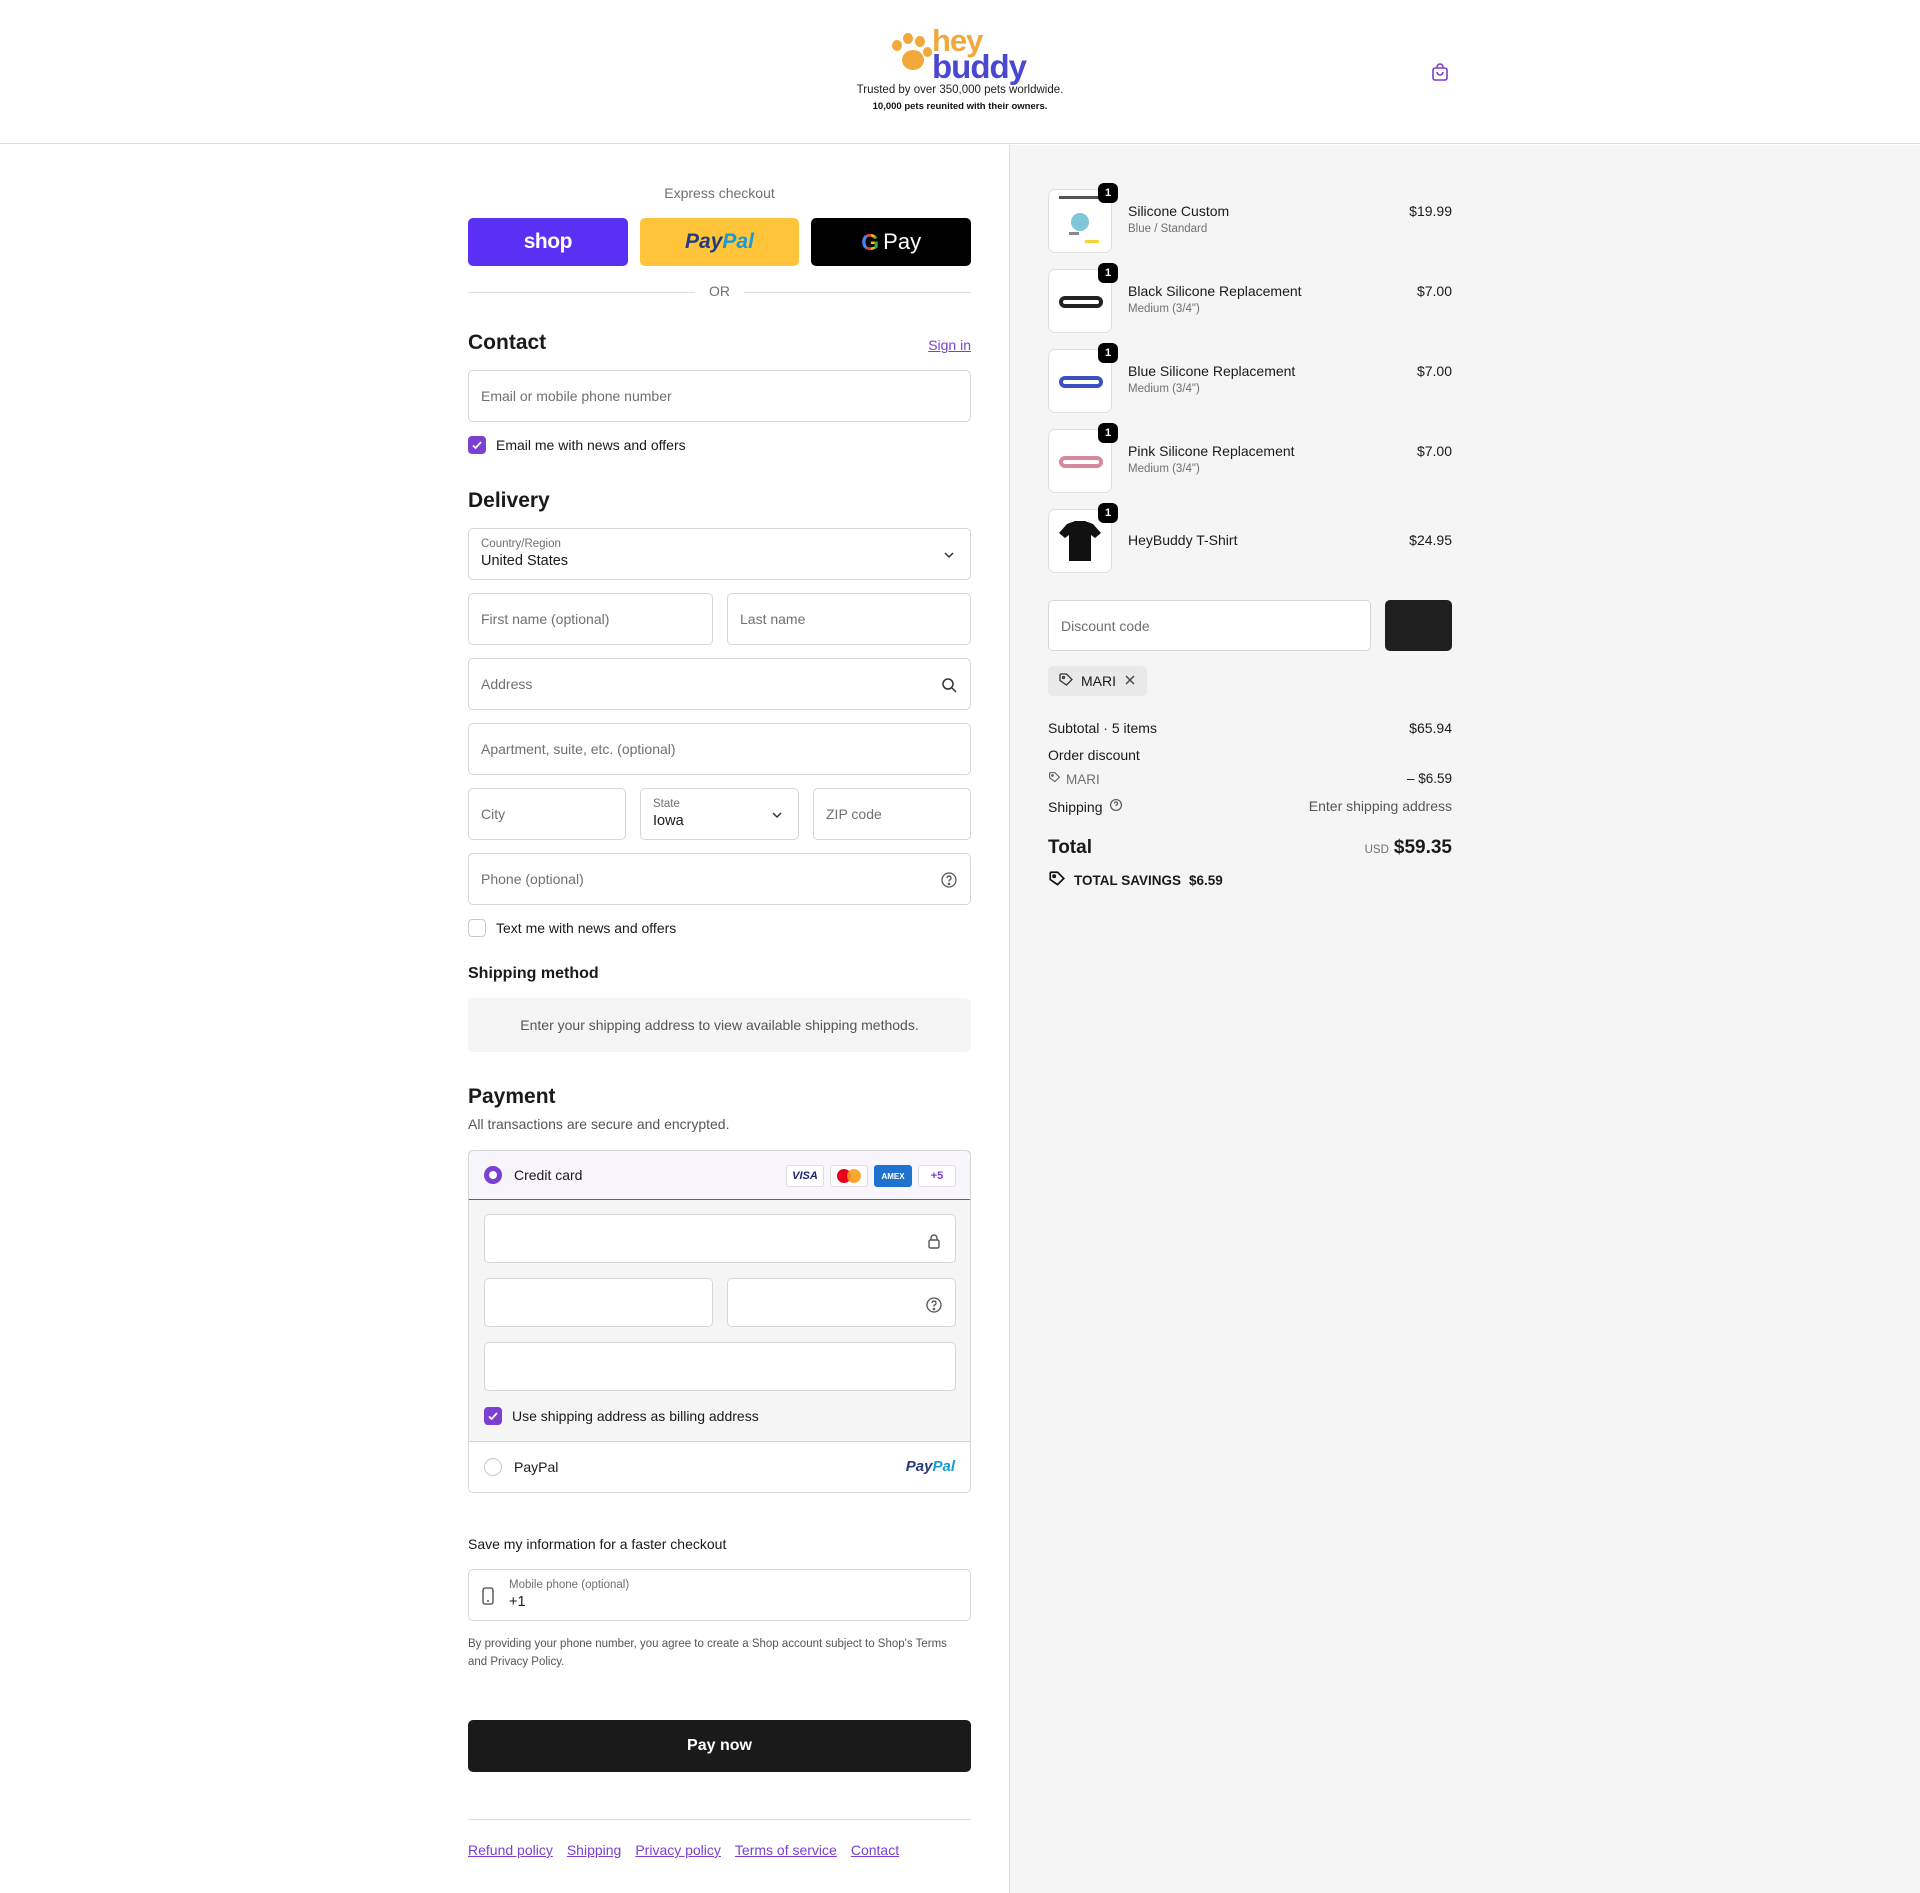 The height and width of the screenshot is (1893, 1920). What do you see at coordinates (1128, 880) in the screenshot?
I see `savings-label: TOTAL SAVINGS` at bounding box center [1128, 880].